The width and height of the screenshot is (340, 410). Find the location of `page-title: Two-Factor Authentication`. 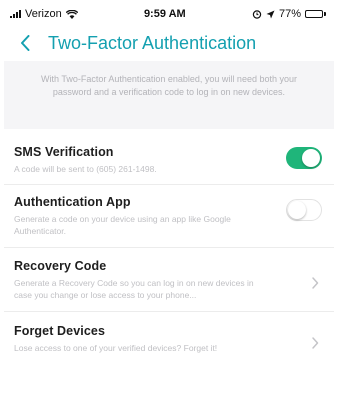

page-title: Two-Factor Authentication is located at coordinates (152, 42).